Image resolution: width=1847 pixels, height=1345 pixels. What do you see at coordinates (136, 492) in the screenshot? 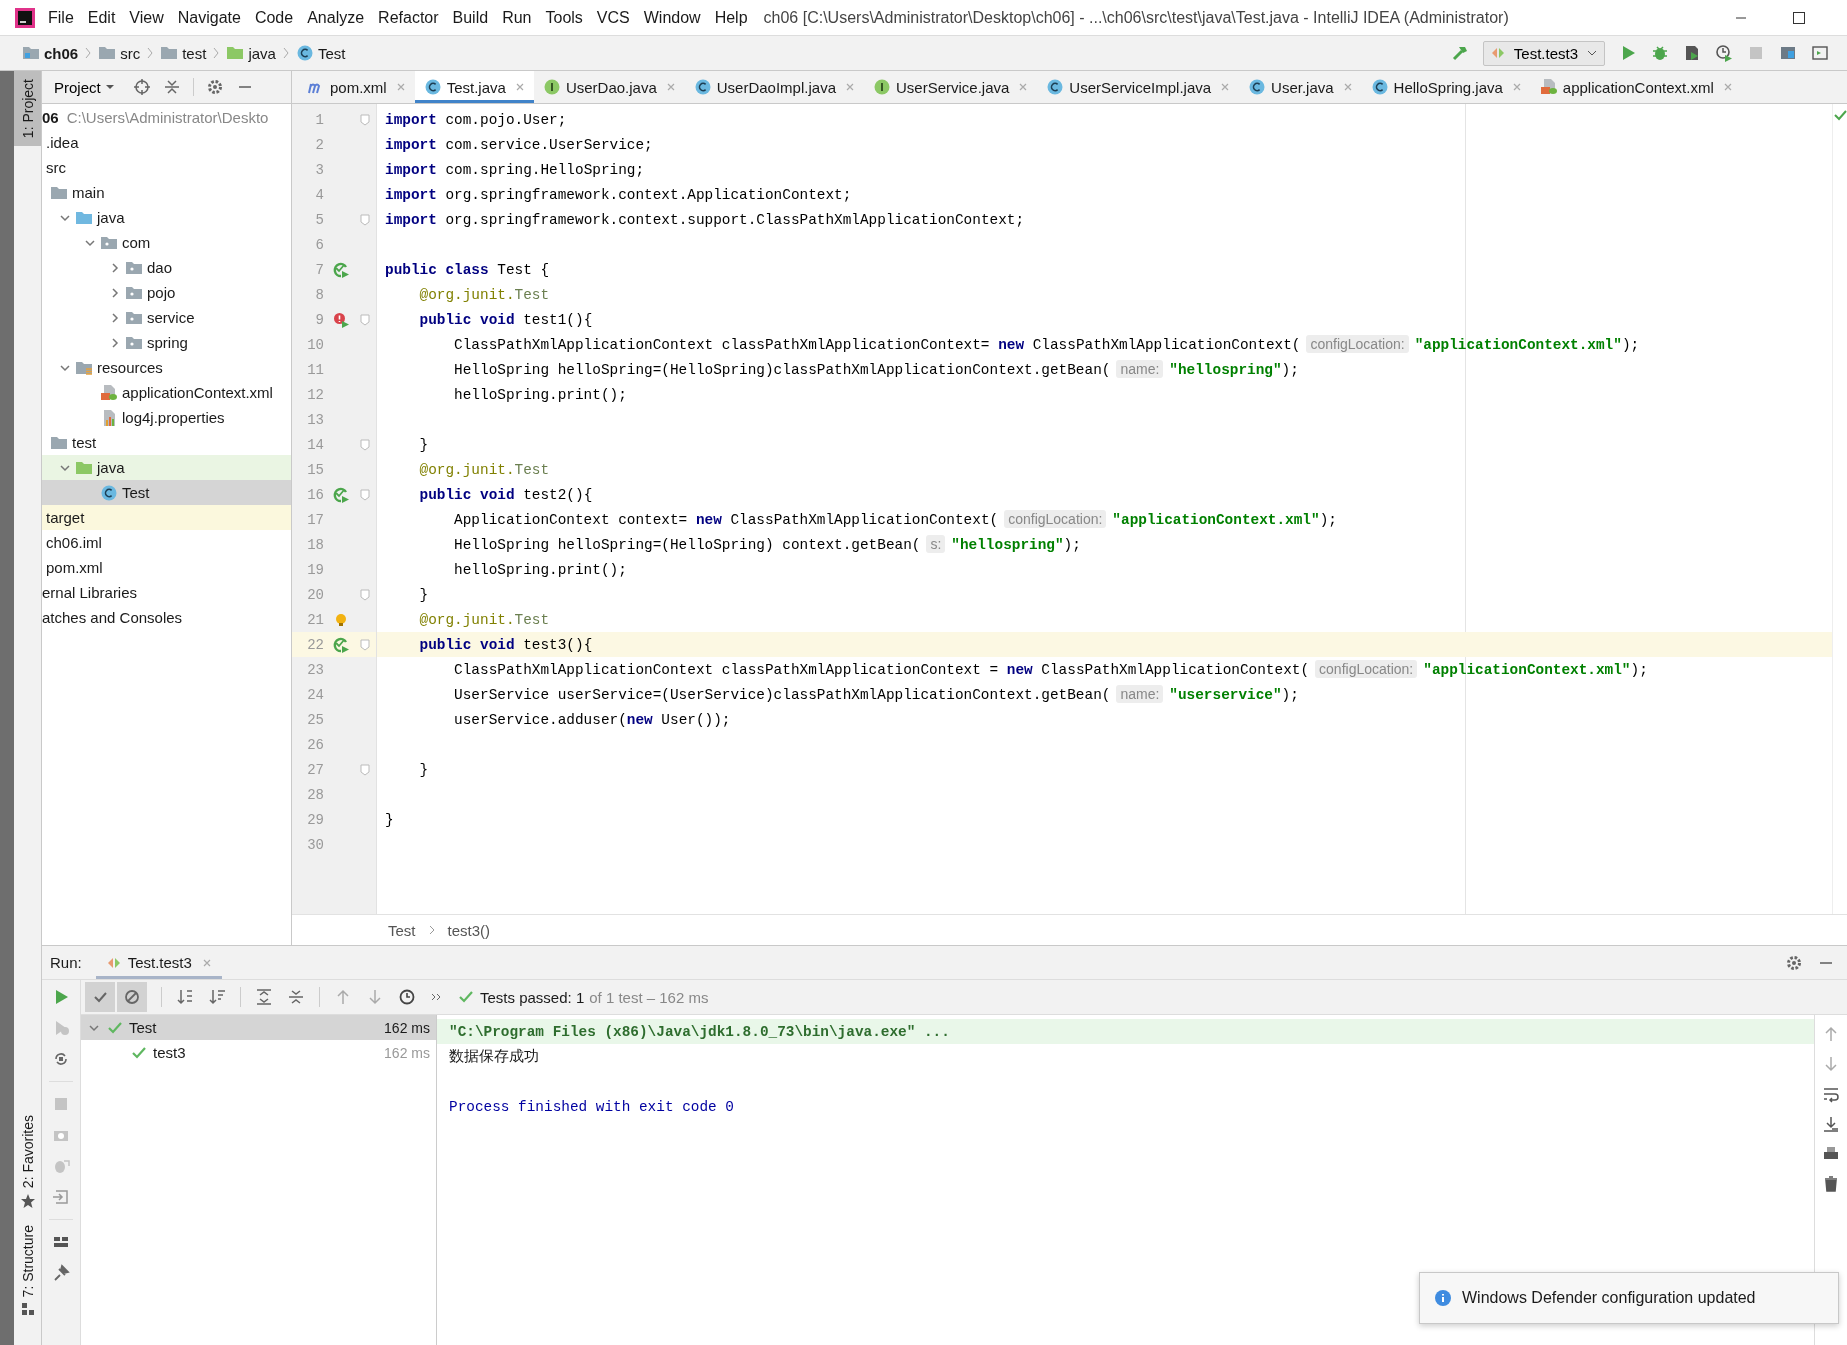
I see `tree-item: Test` at bounding box center [136, 492].